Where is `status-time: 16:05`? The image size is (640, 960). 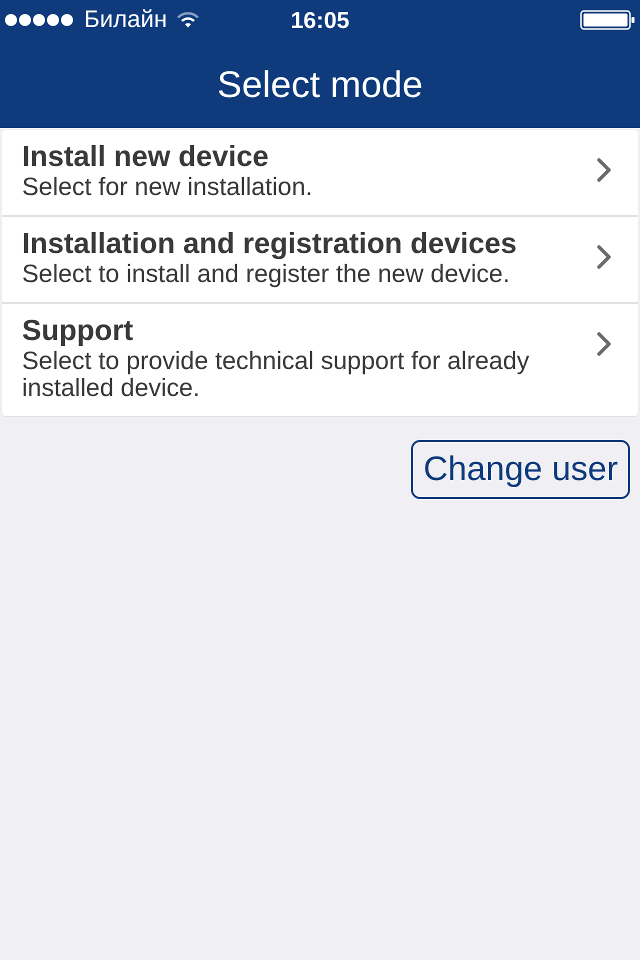
status-time: 16:05 is located at coordinates (320, 20).